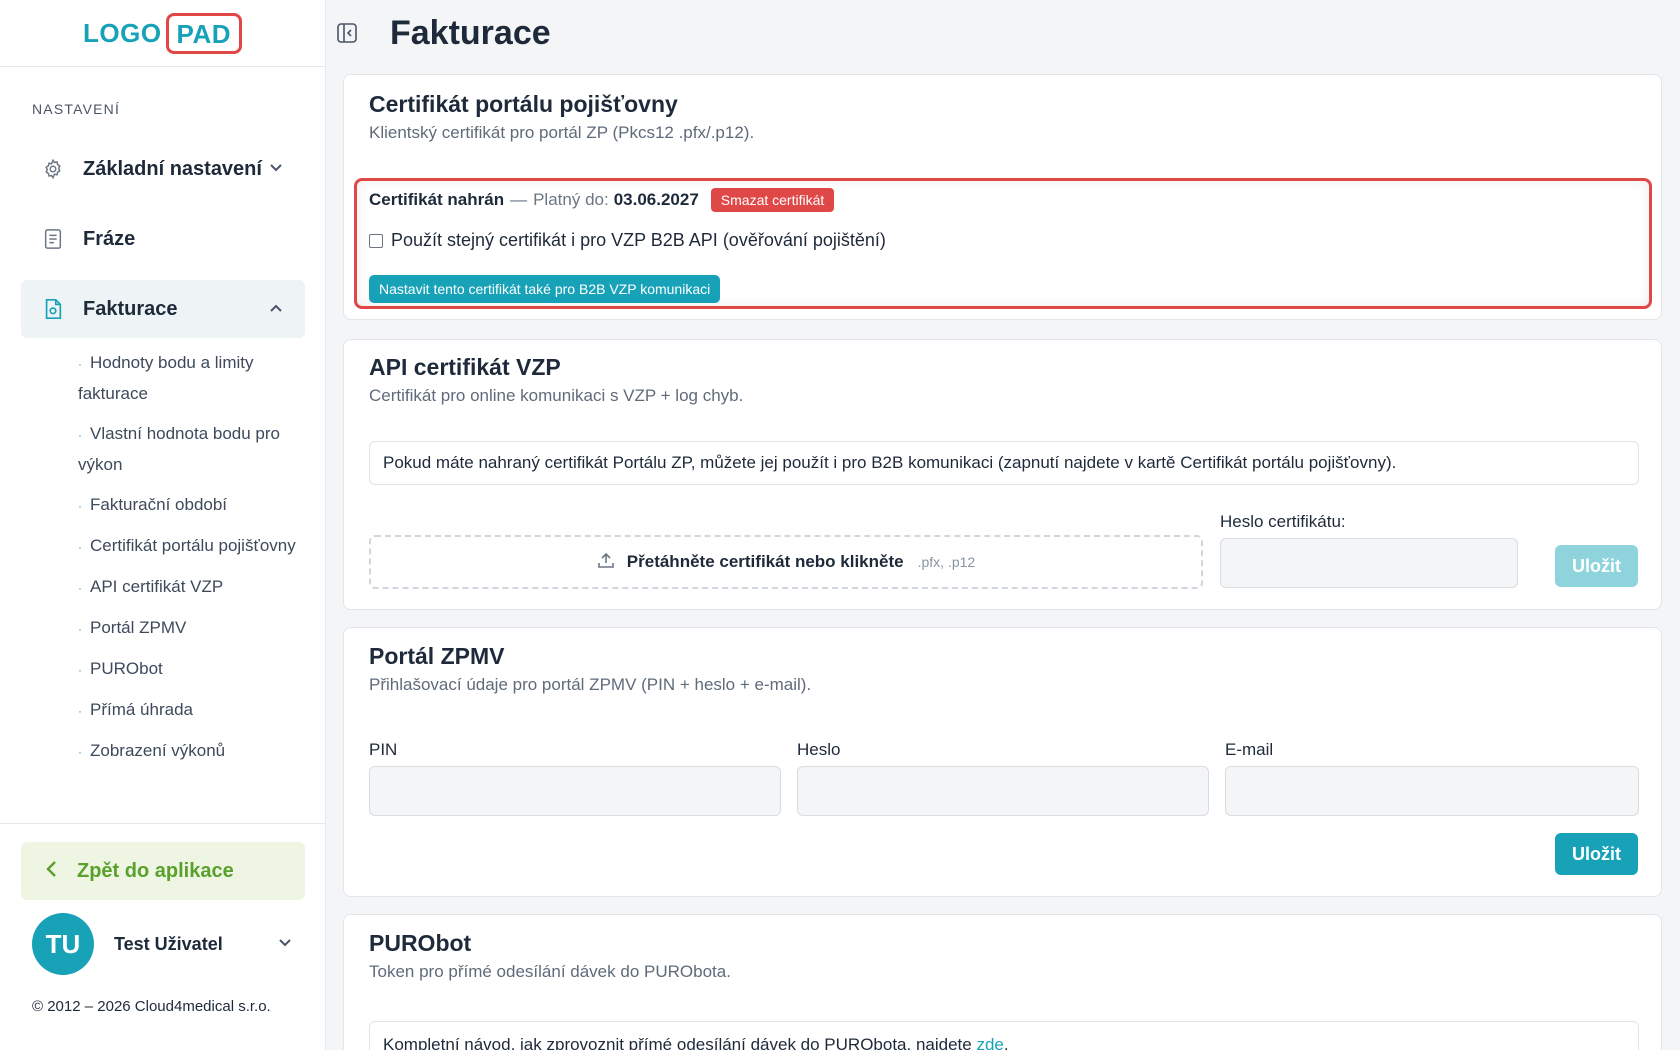  What do you see at coordinates (606, 562) in the screenshot?
I see `upload-icon` at bounding box center [606, 562].